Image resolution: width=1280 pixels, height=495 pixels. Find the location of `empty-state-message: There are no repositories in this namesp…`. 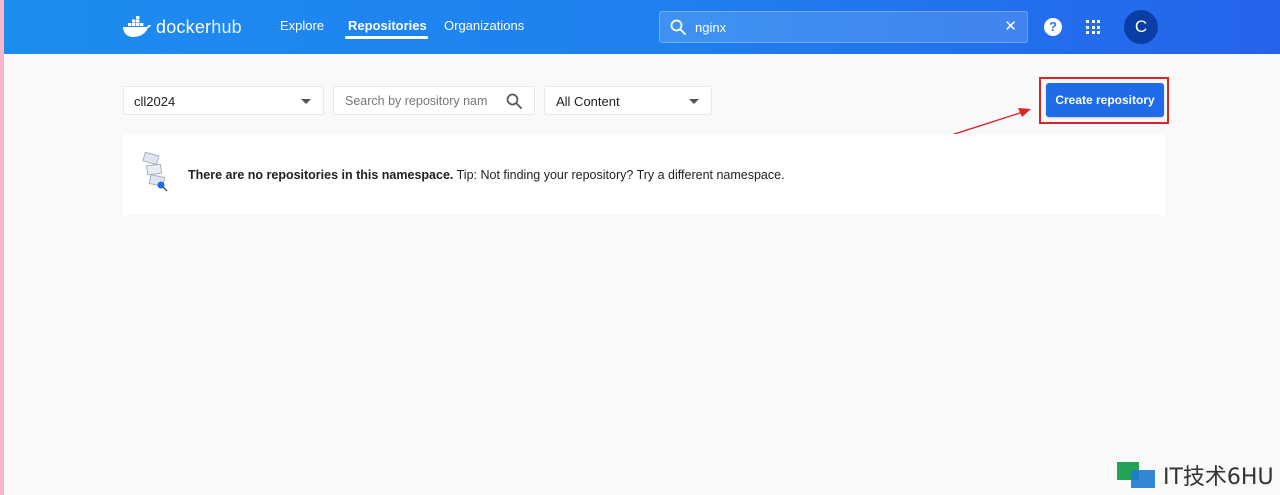

empty-state-message: There are no repositories in this namesp… is located at coordinates (486, 175).